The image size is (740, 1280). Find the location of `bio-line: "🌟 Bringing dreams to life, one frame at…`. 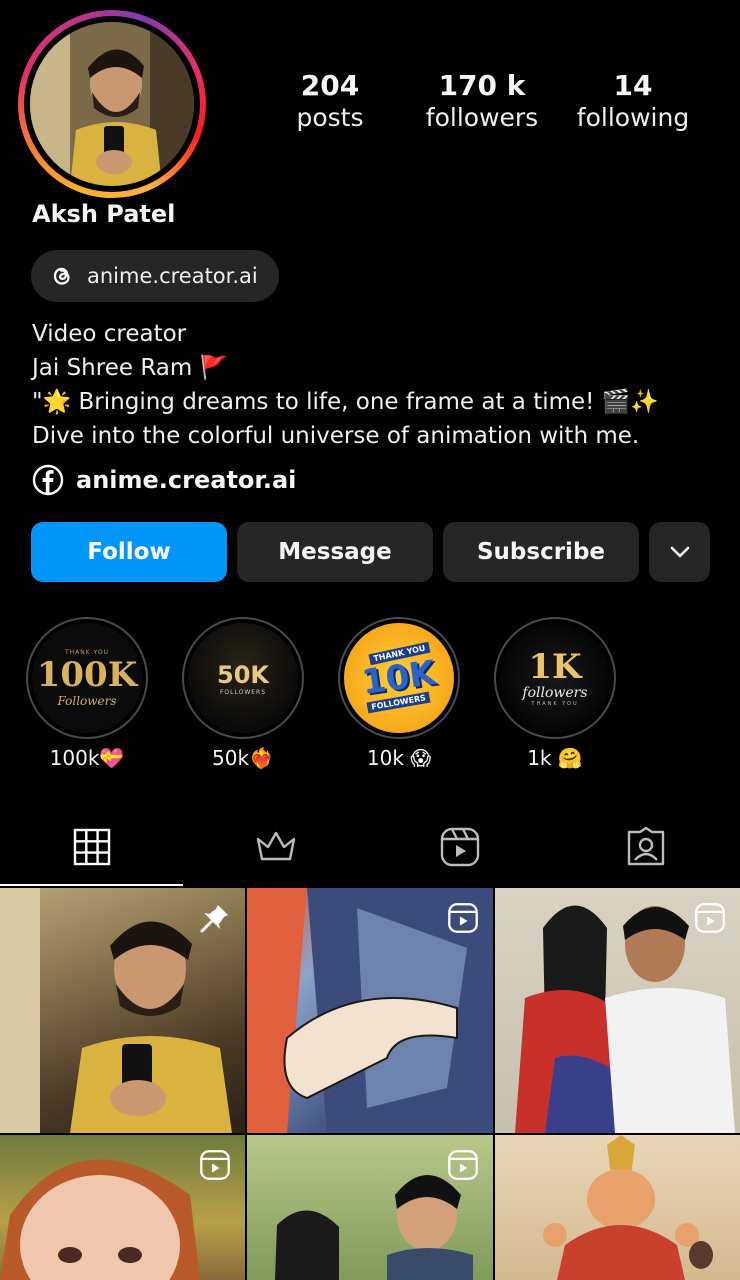

bio-line: "🌟 Bringing dreams to life, one frame at… is located at coordinates (345, 402).